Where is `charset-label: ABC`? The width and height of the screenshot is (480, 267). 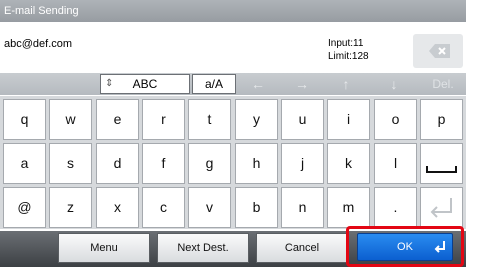
charset-label: ABC is located at coordinates (145, 84).